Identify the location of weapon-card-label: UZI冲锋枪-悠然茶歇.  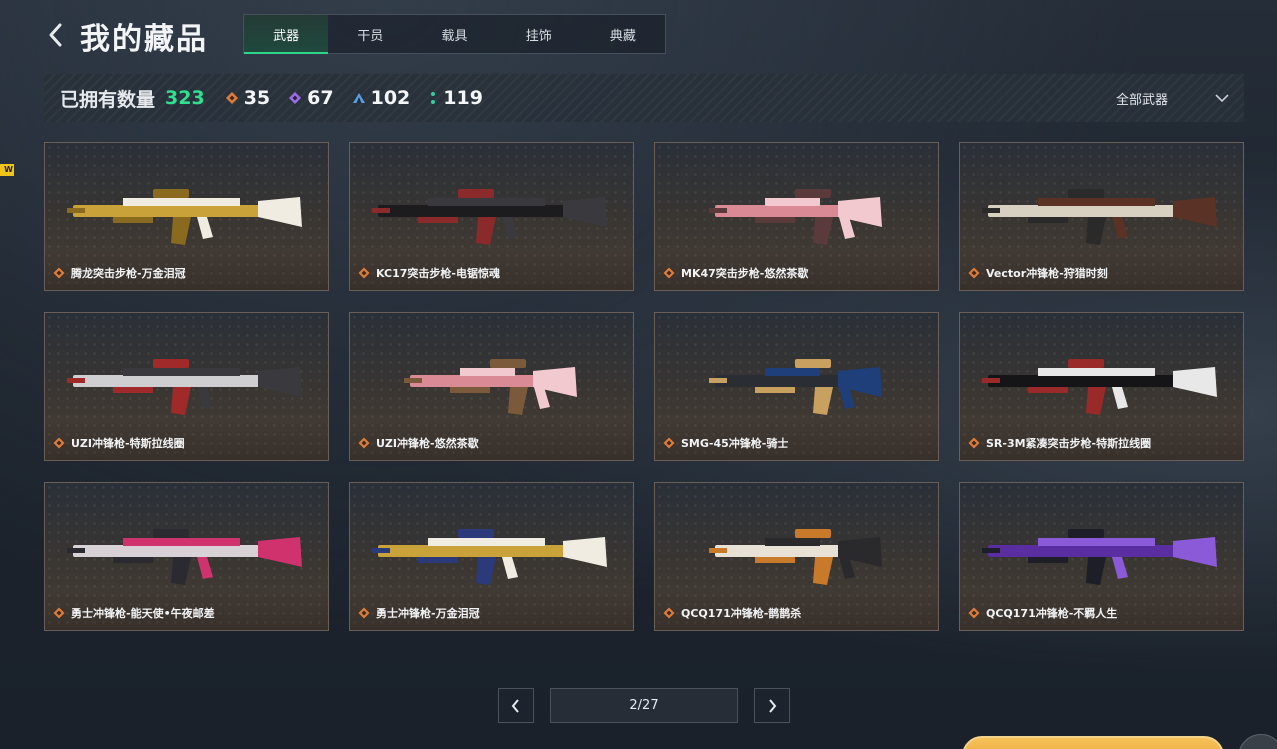
(418, 443).